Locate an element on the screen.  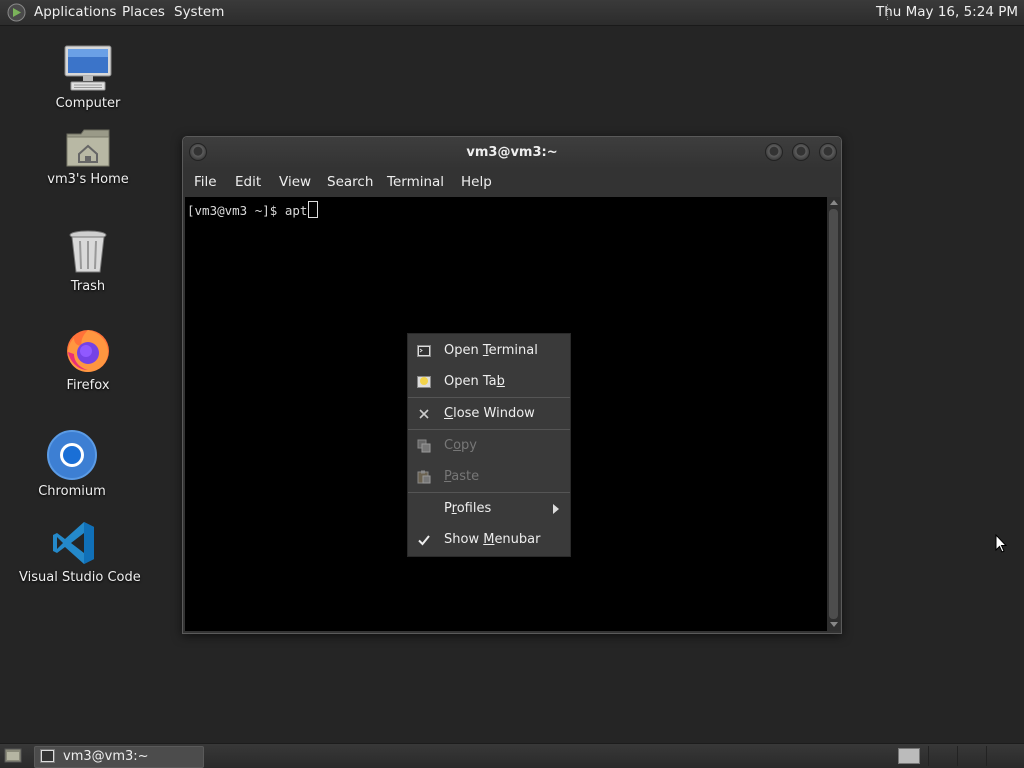
desktop-icon-label: Firefox is located at coordinates (88, 385).